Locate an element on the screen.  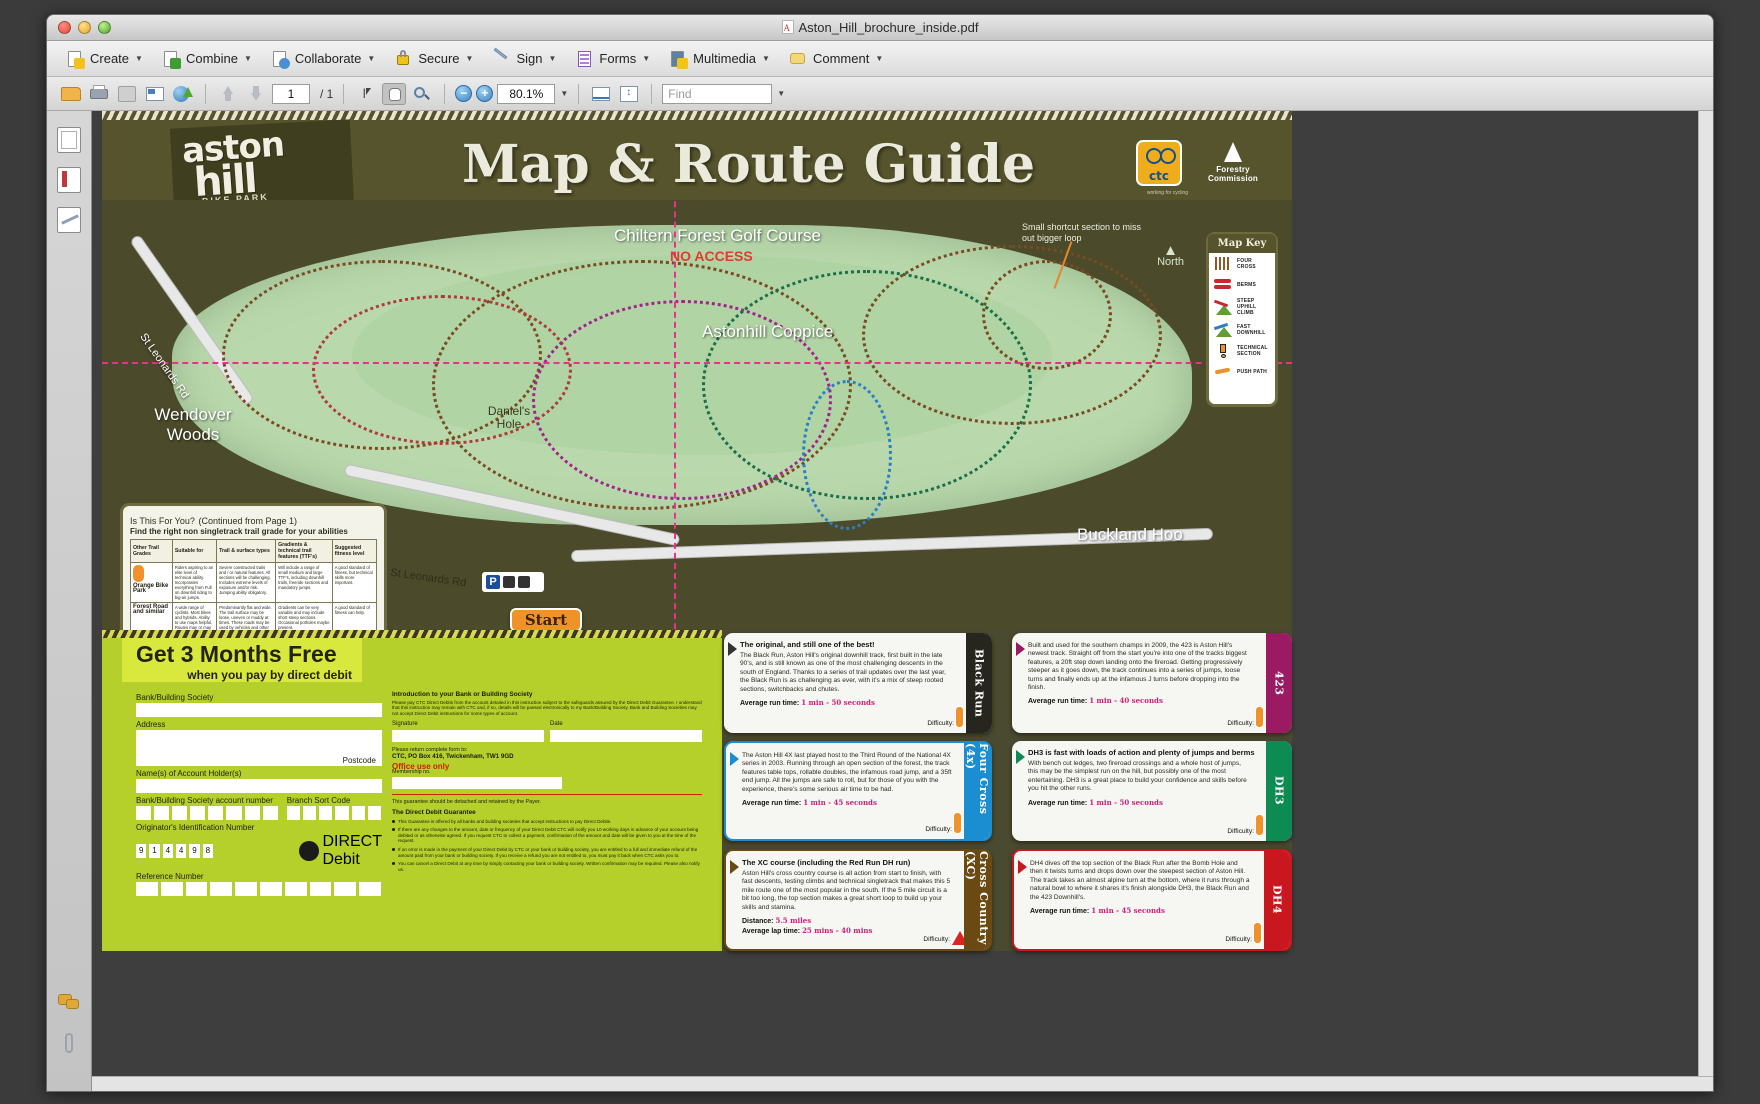
toolbar-sign: Sign ▼ is located at coordinates (523, 59).